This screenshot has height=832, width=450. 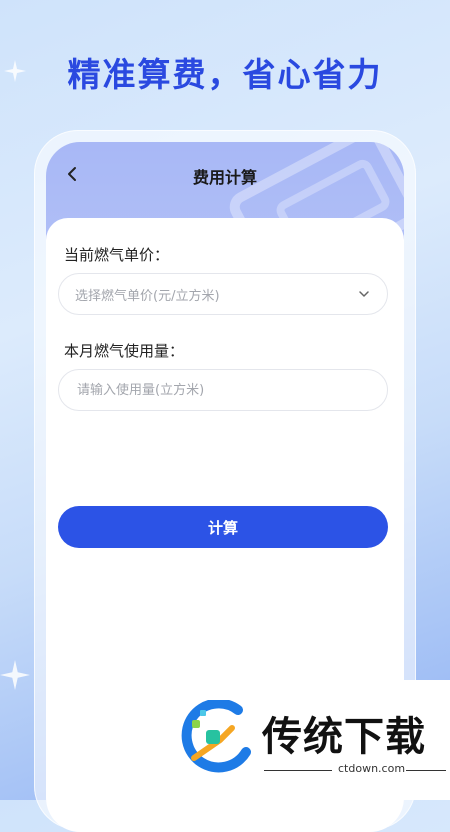 I want to click on nav-bar: 费用计算, so click(x=225, y=174).